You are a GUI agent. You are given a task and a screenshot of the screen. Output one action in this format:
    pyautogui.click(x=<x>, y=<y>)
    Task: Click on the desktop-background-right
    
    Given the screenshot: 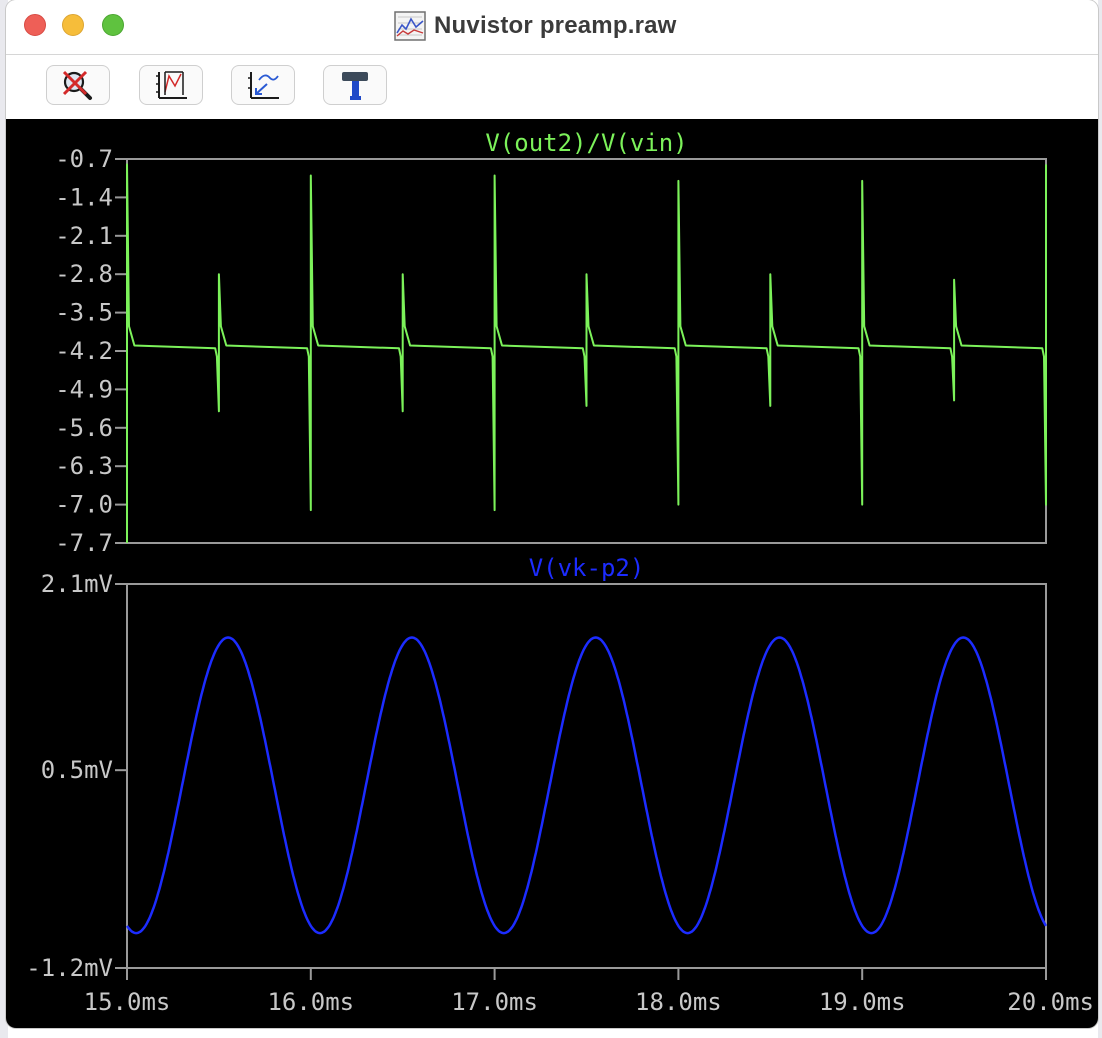 What is the action you would take?
    pyautogui.click(x=1100, y=519)
    